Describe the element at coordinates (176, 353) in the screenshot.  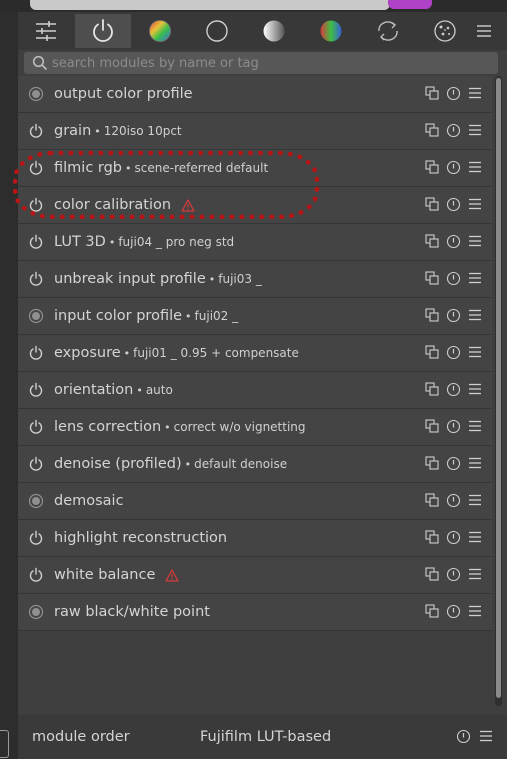
I see `module-name: exposure • fuji01 _ 0.95 + compensate` at that location.